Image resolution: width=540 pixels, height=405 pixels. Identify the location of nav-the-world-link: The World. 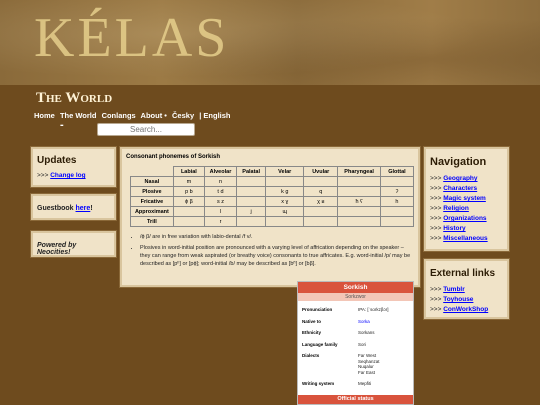
(78, 115).